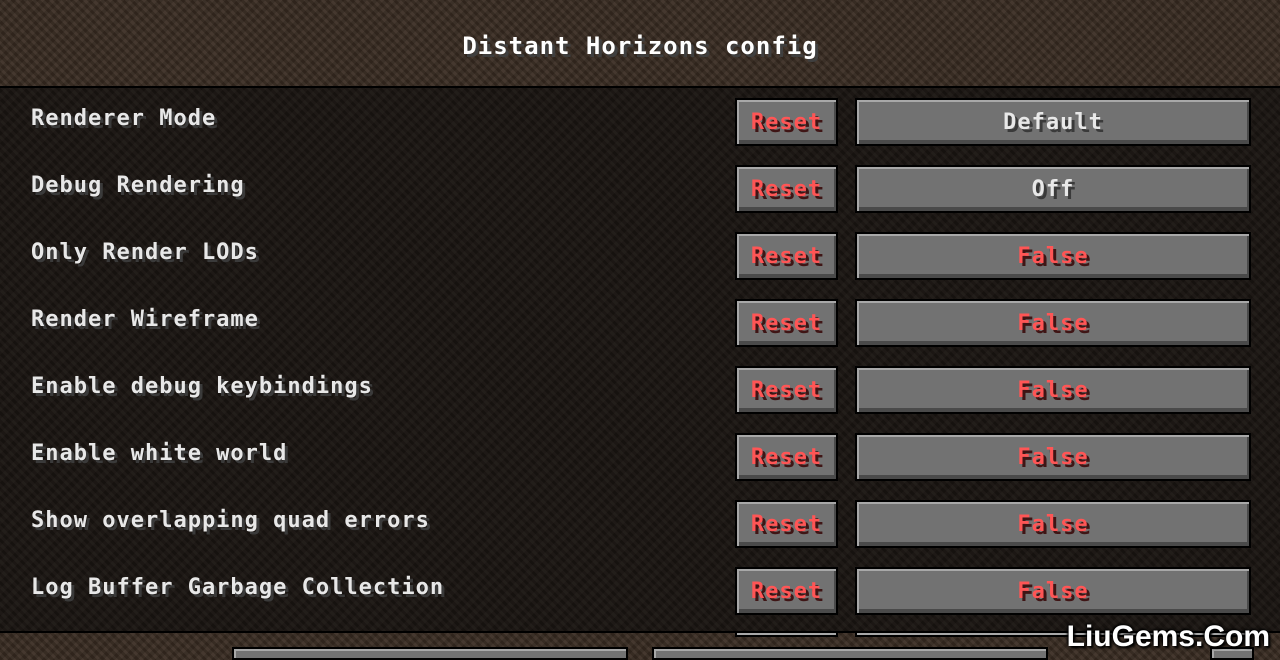 This screenshot has height=660, width=1280. I want to click on option-label: Only Render LODs, so click(145, 252).